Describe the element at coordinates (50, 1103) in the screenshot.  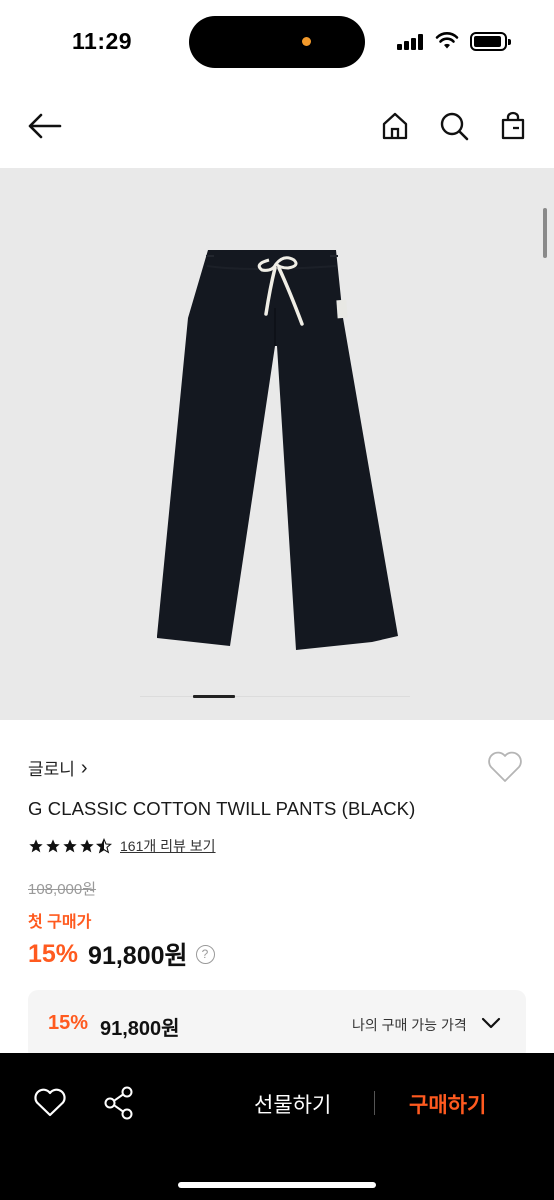
I see `heart-icon` at that location.